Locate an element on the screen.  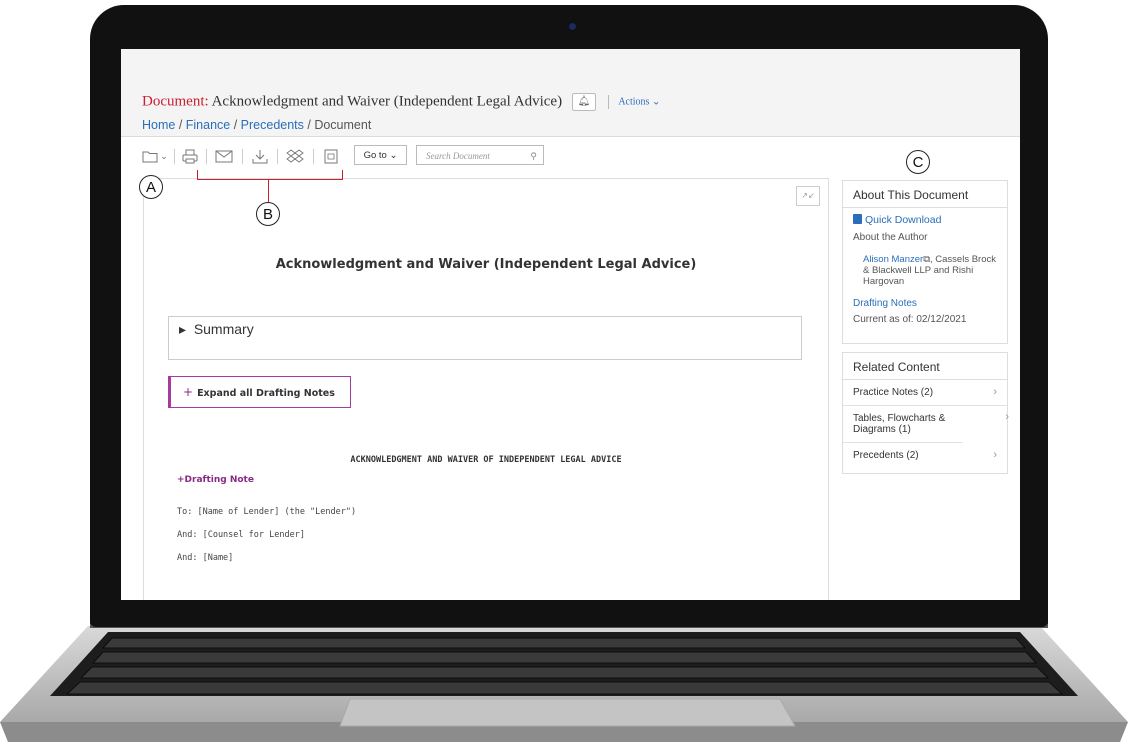
drafting-note-link: +Drafting Note is located at coordinates (215, 480).